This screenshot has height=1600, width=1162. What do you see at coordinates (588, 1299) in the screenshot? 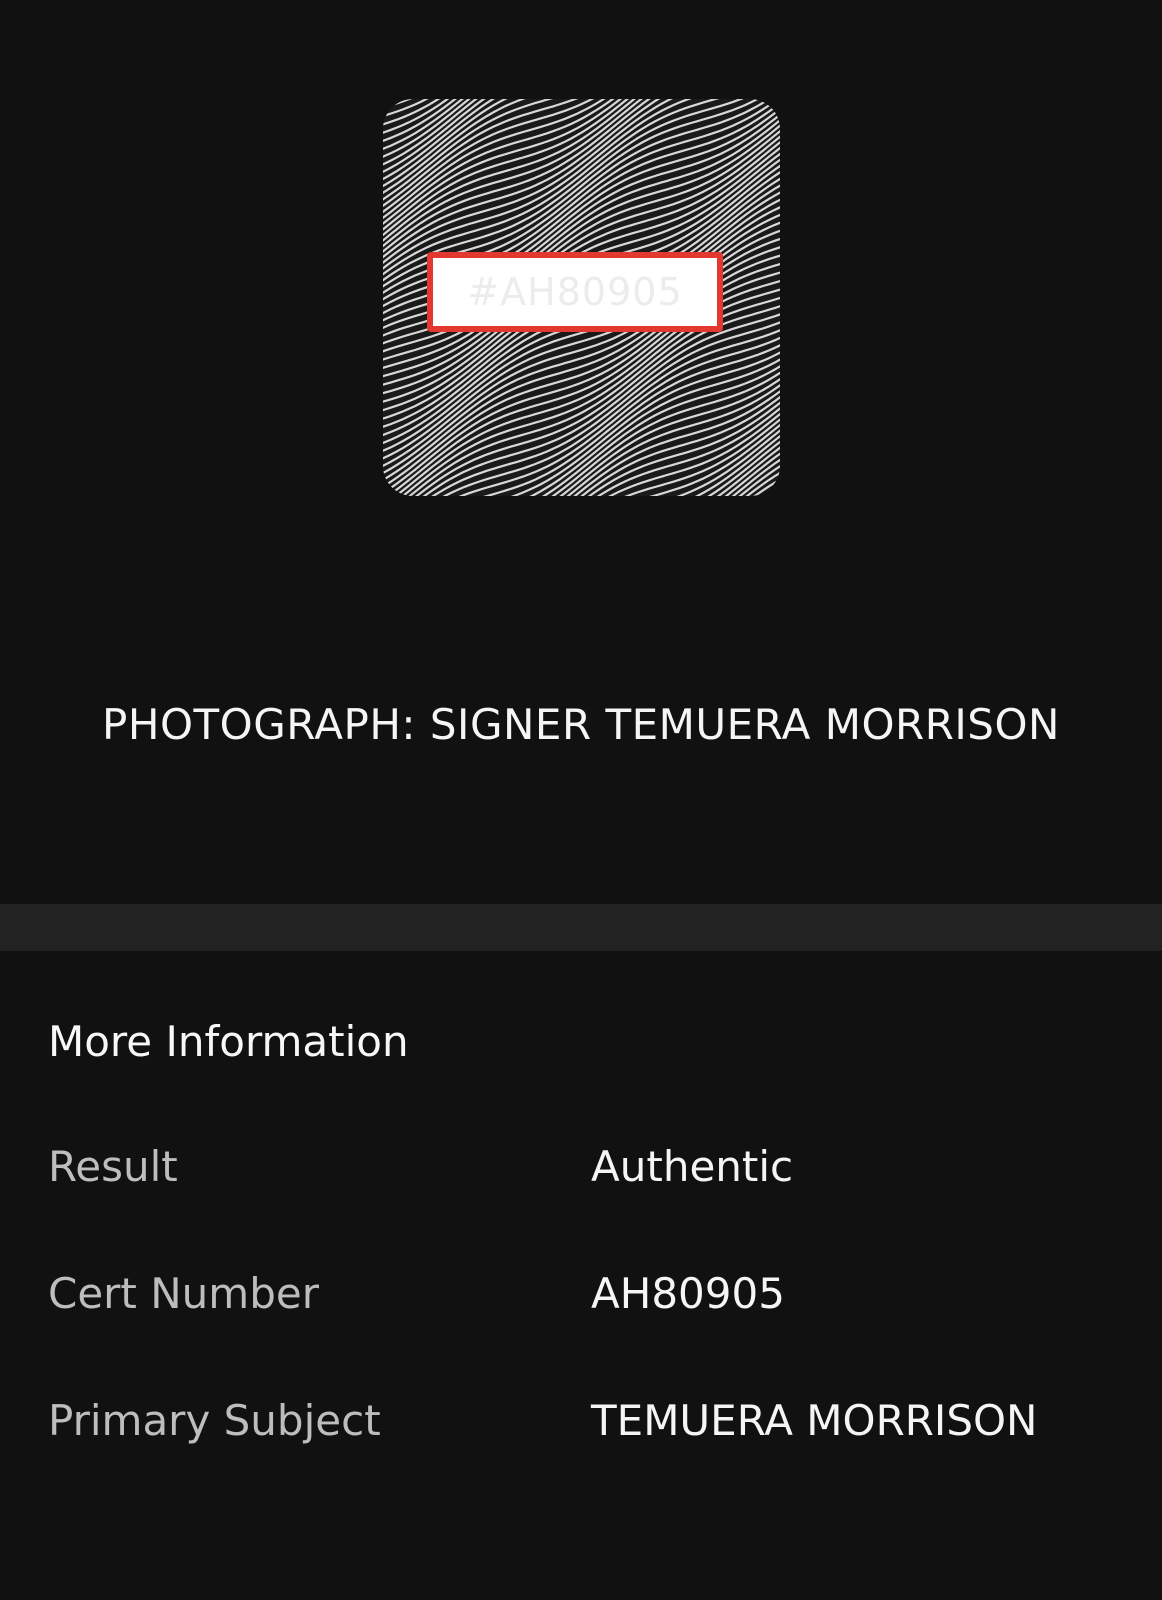
I see `info-row-cert-number: Cert Number AH80905` at bounding box center [588, 1299].